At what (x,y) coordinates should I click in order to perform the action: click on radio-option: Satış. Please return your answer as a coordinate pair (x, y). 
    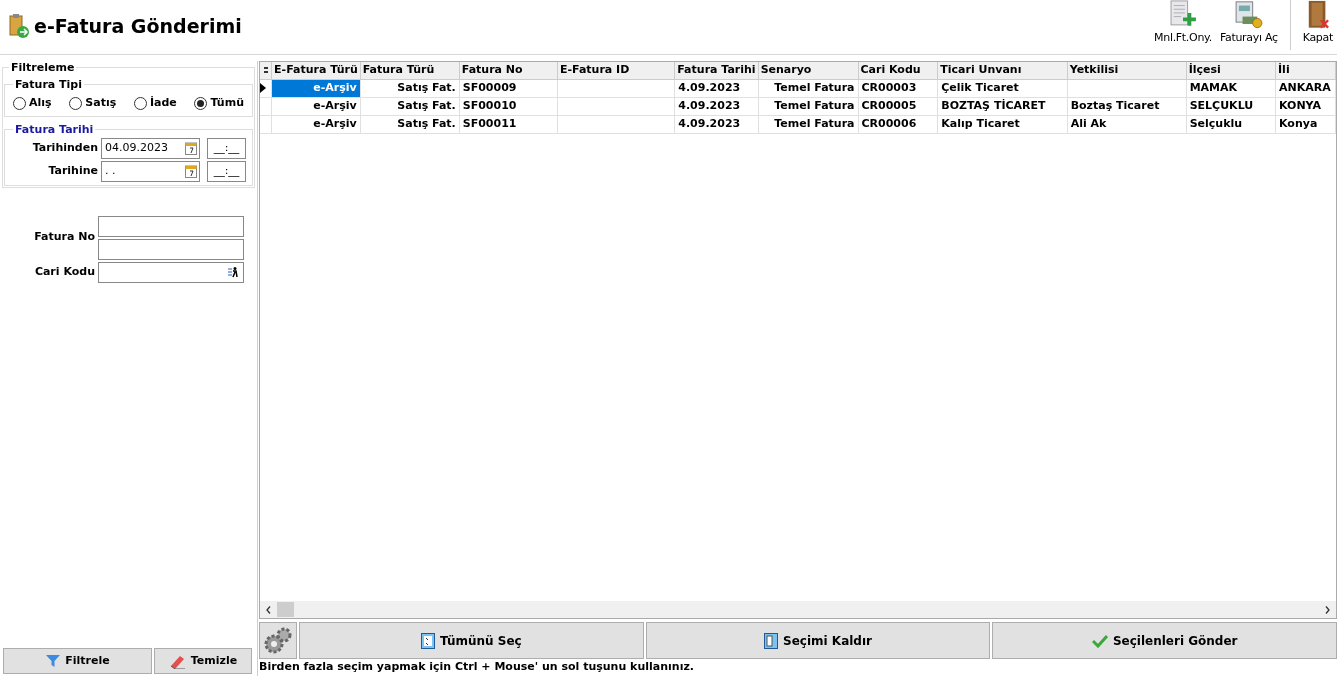
    Looking at the image, I should click on (93, 103).